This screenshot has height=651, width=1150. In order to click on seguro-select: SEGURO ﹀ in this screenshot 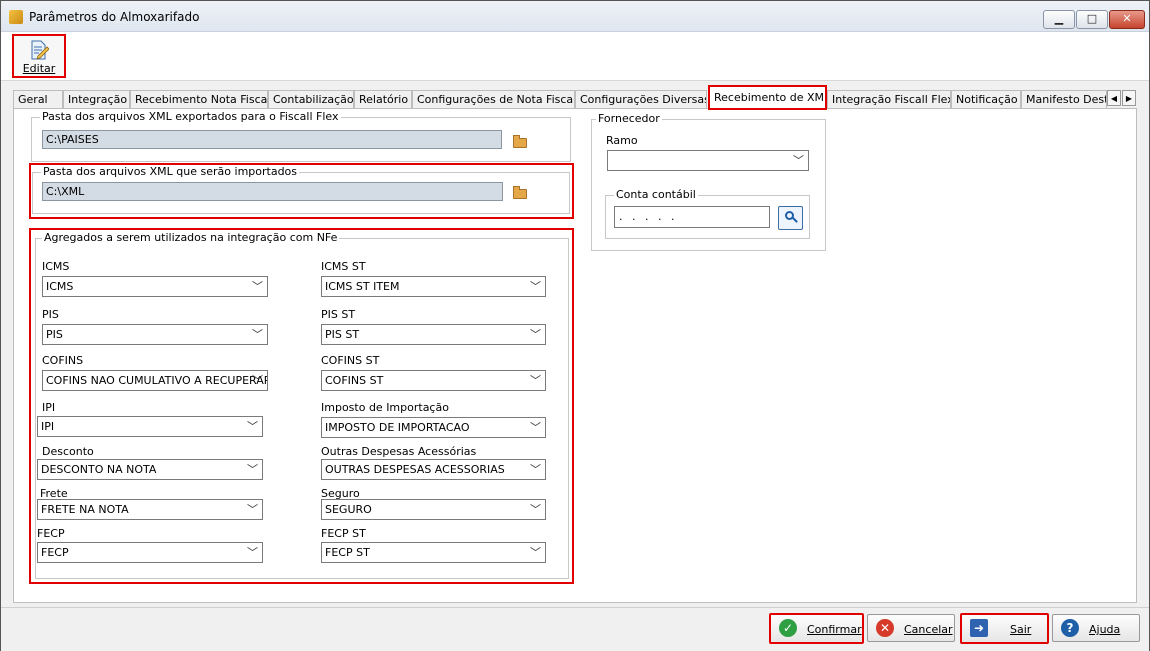, I will do `click(433, 509)`.